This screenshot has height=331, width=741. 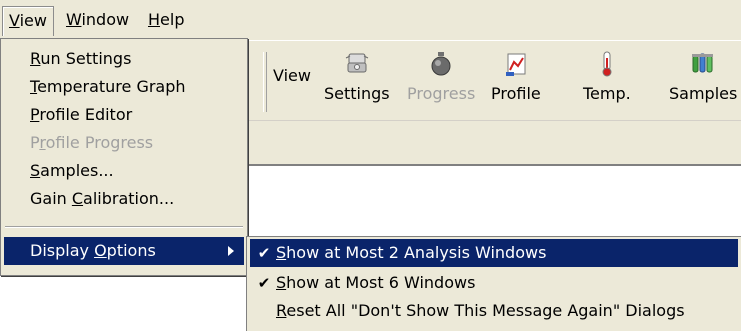 I want to click on menu-item-label: Temperature Graph, so click(x=108, y=86).